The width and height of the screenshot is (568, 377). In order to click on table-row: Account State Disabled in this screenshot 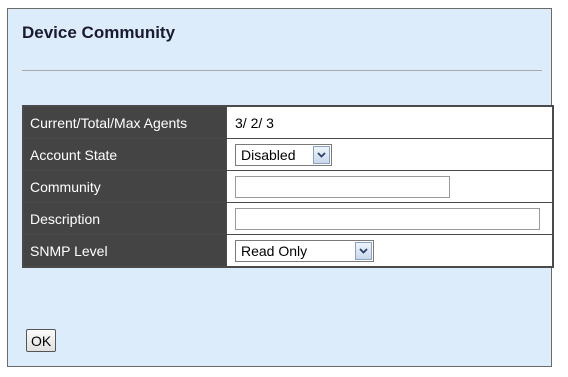, I will do `click(288, 154)`.